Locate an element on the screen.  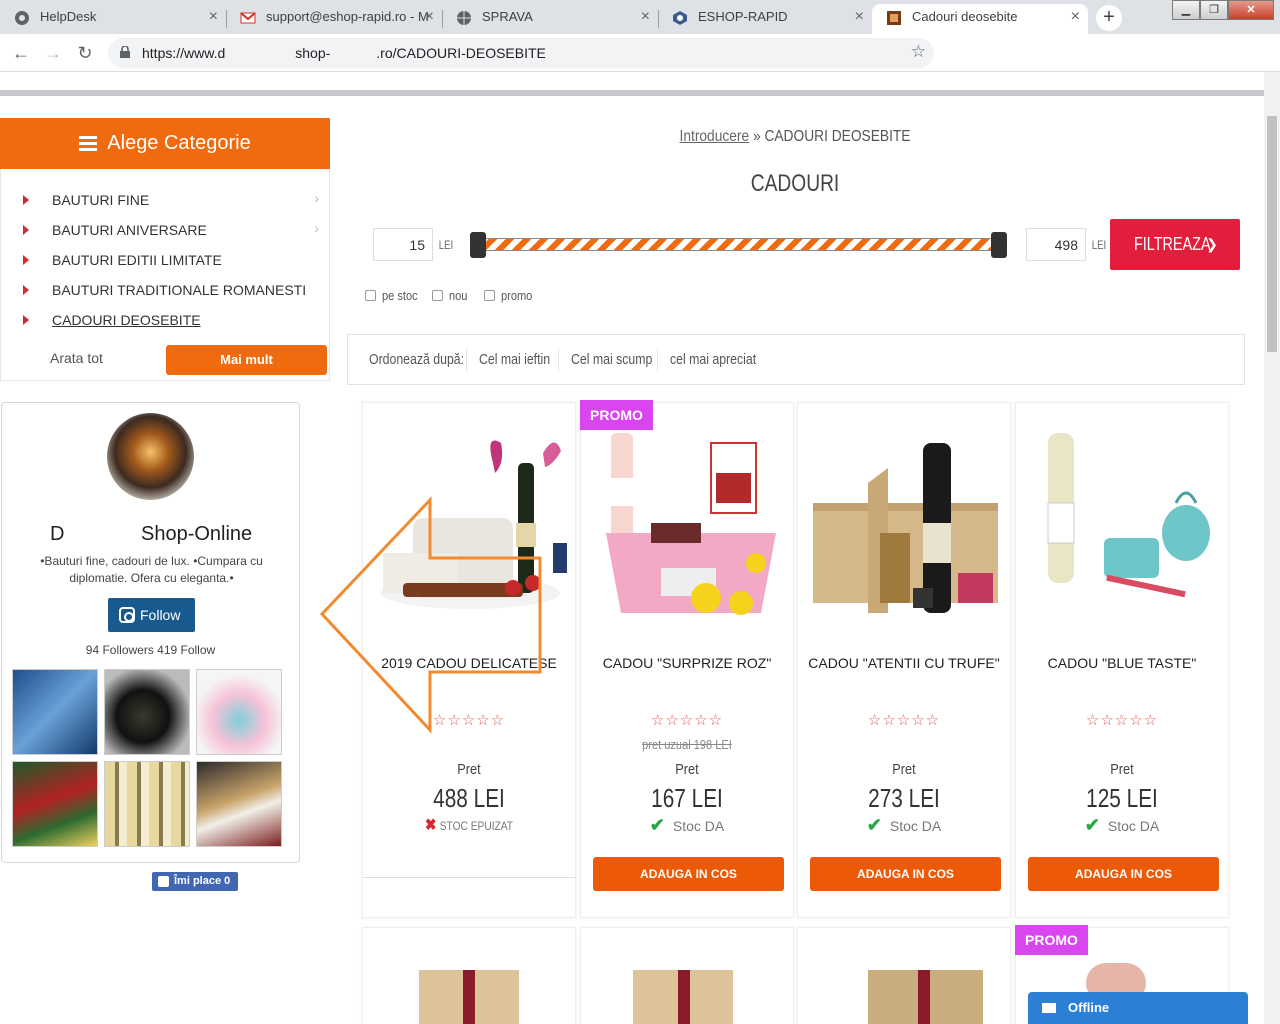
bullet-triangle-icon is located at coordinates (26, 290).